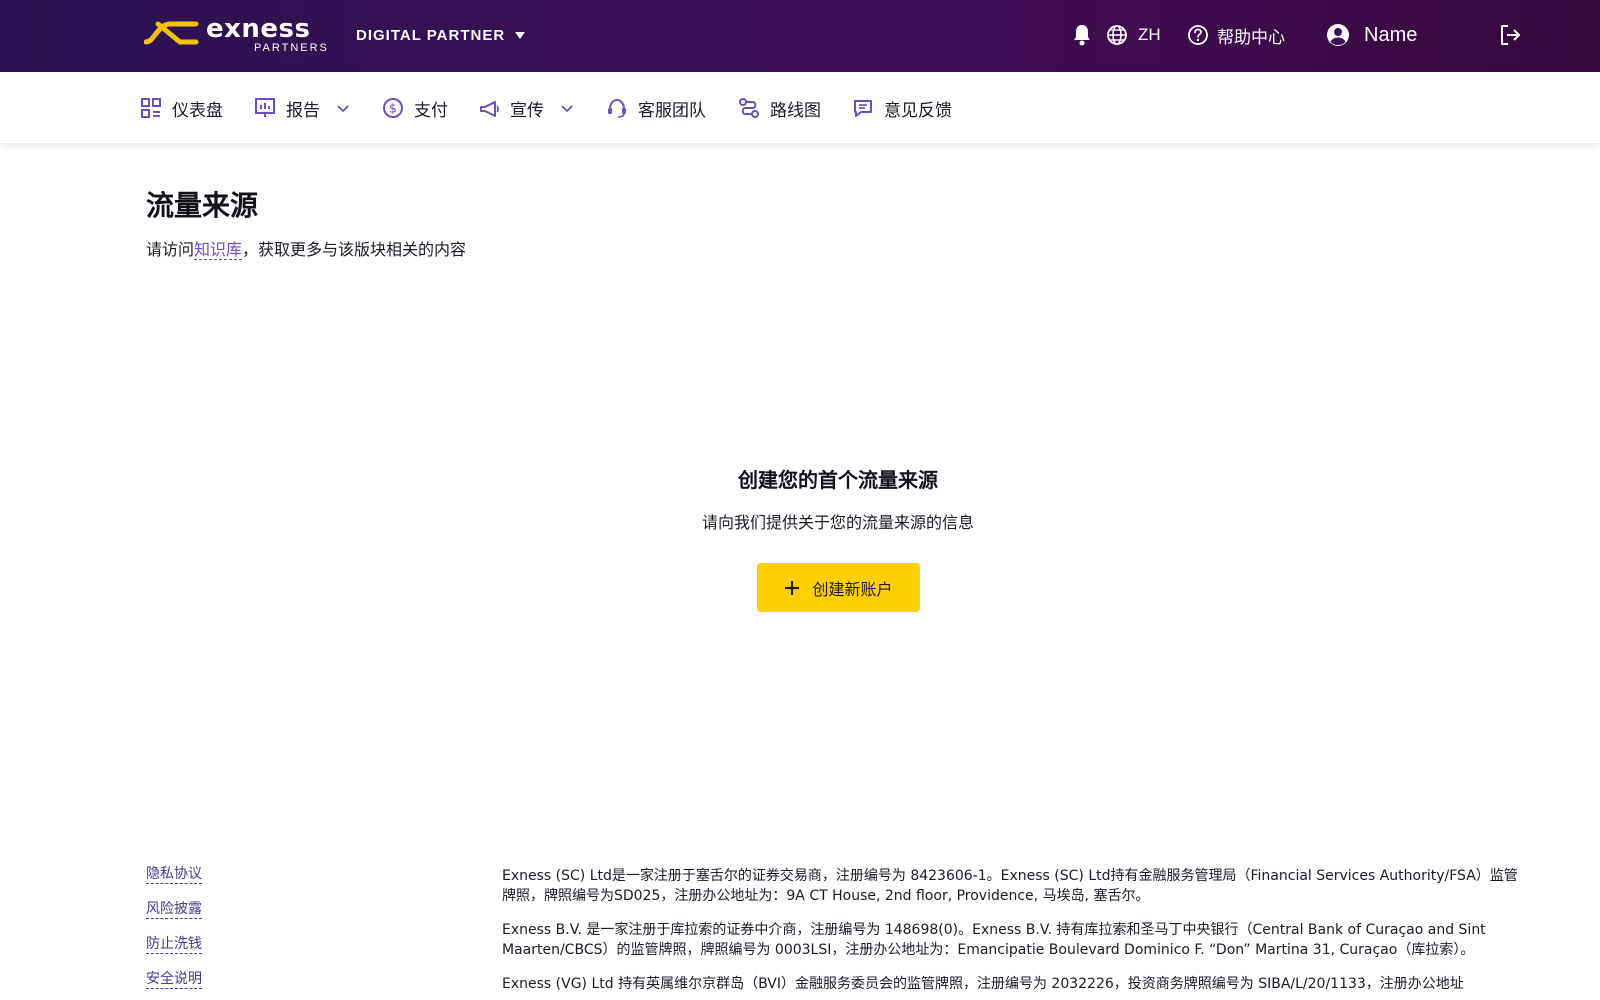 The height and width of the screenshot is (1000, 1600). What do you see at coordinates (918, 110) in the screenshot?
I see `nav-item-label: 意见反馈` at bounding box center [918, 110].